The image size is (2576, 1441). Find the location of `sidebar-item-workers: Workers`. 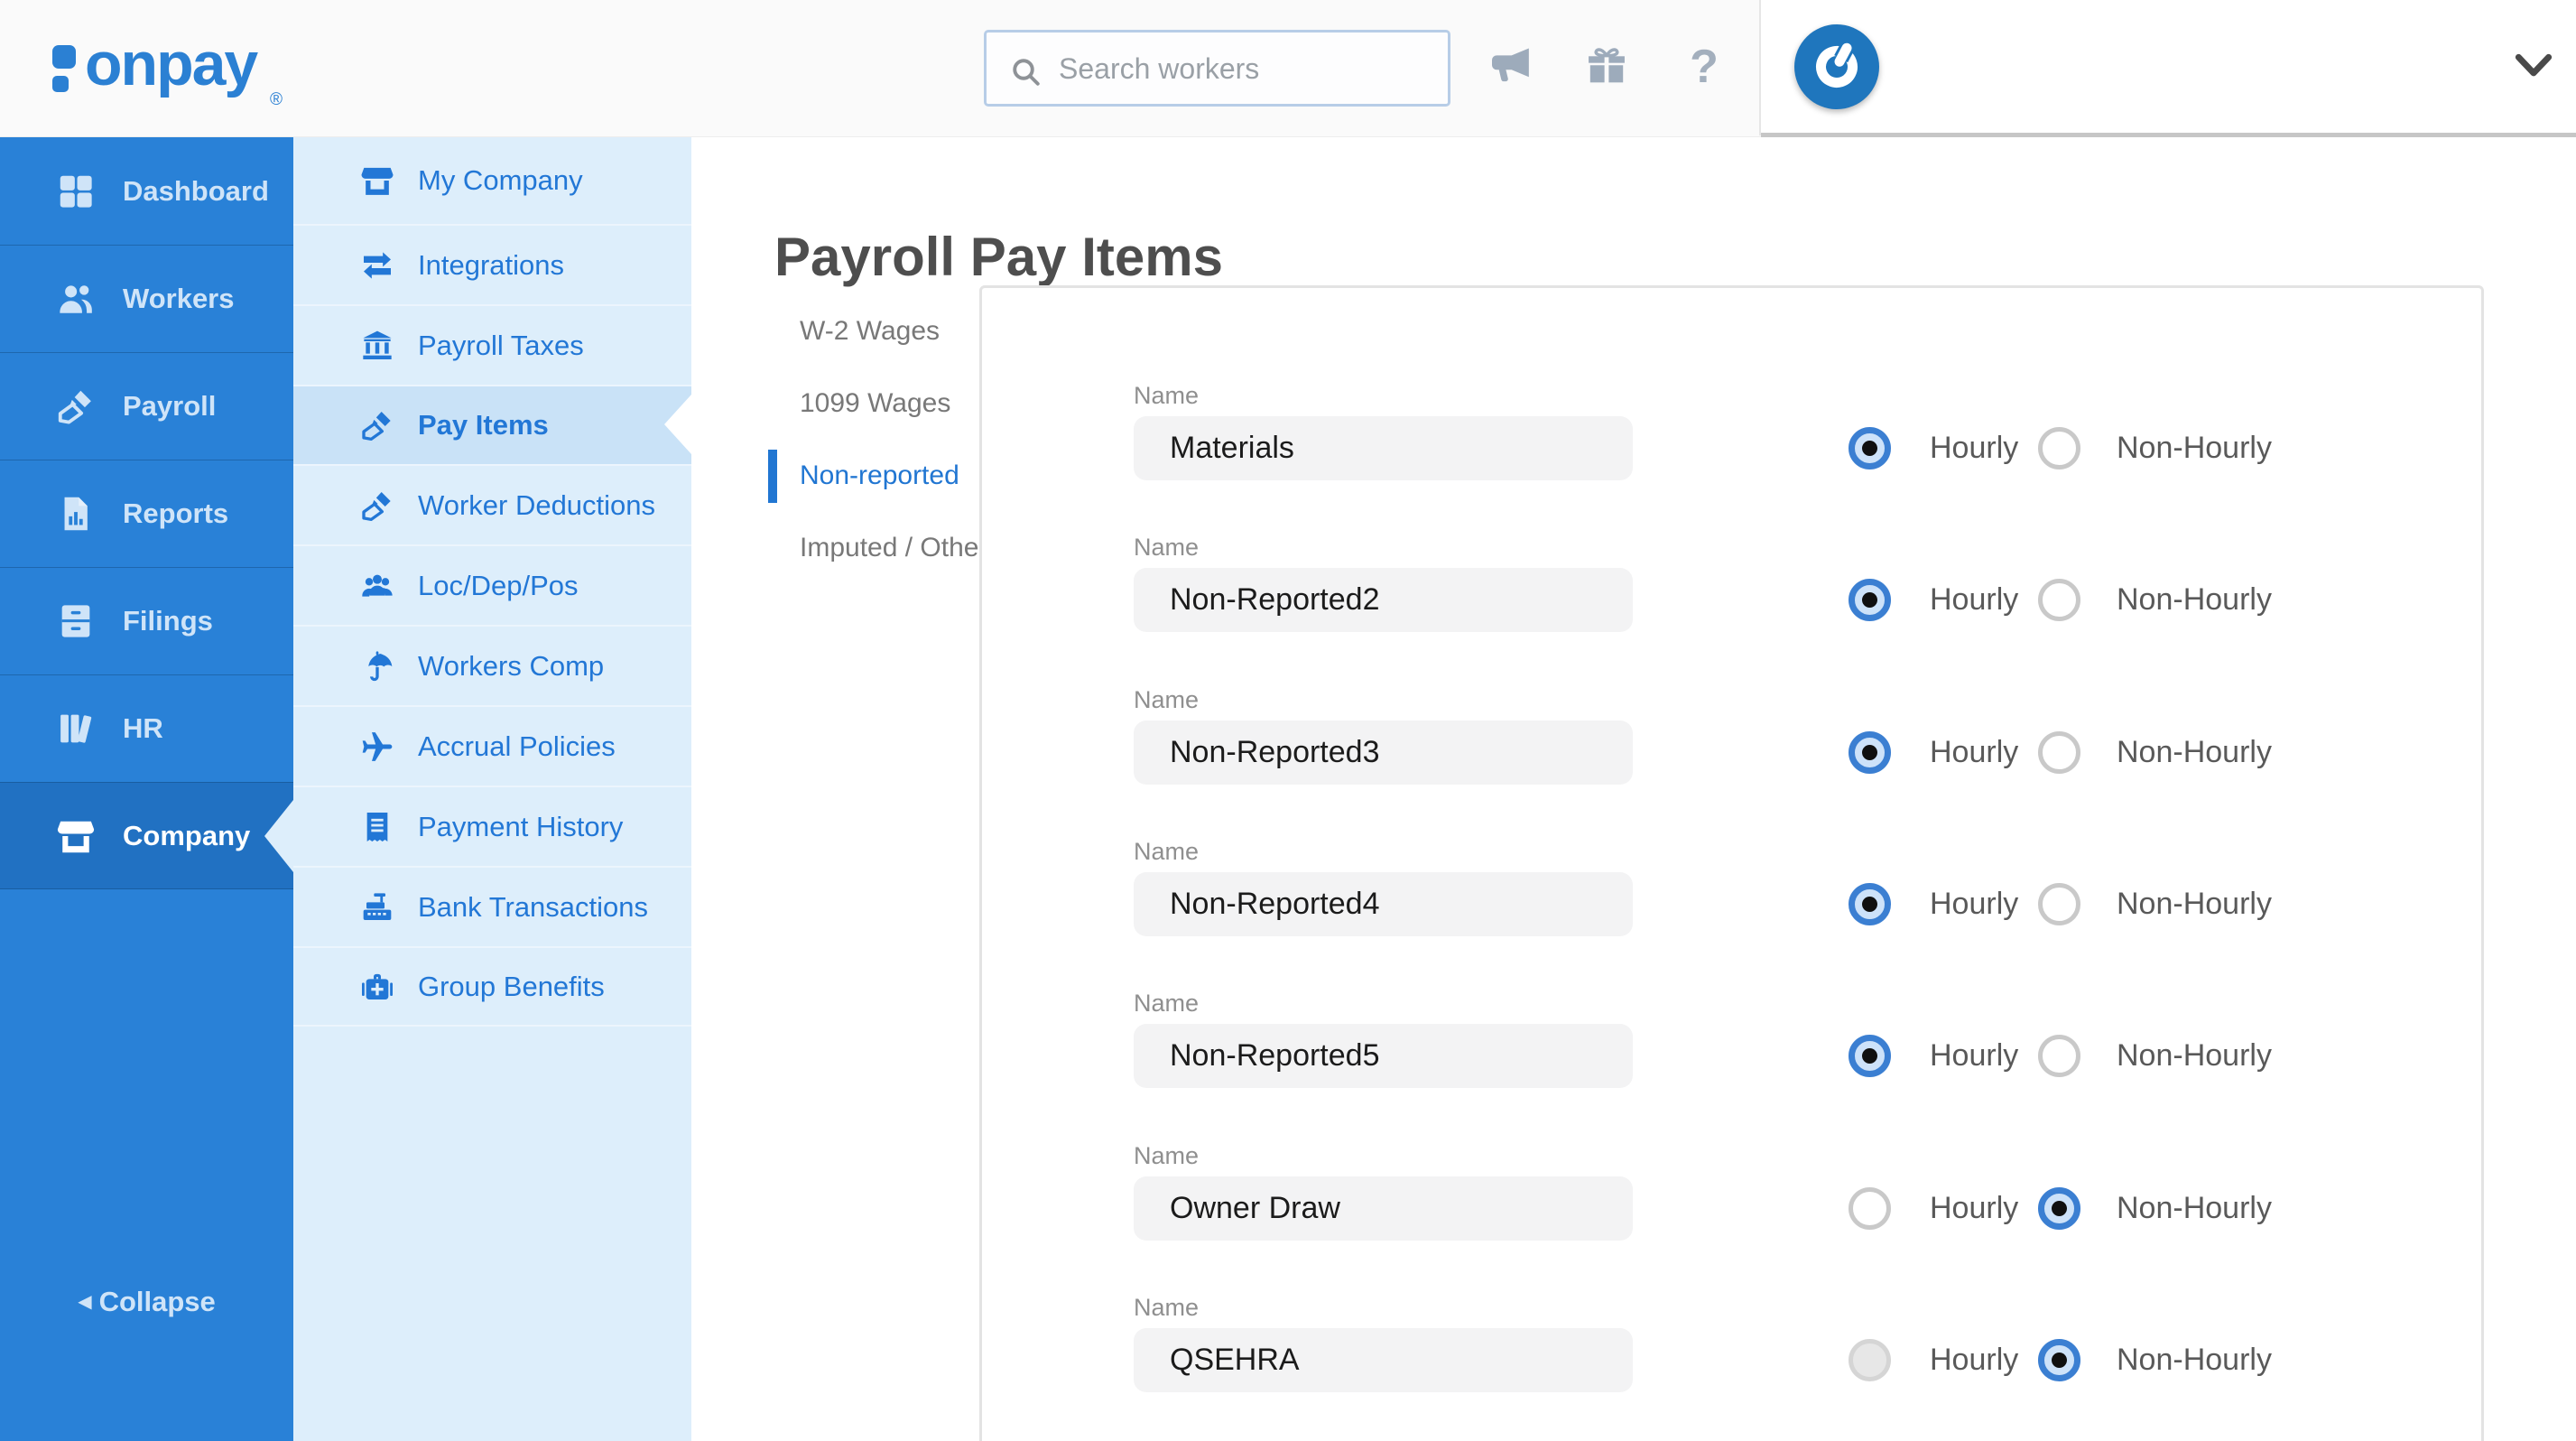

sidebar-item-workers: Workers is located at coordinates (146, 298).